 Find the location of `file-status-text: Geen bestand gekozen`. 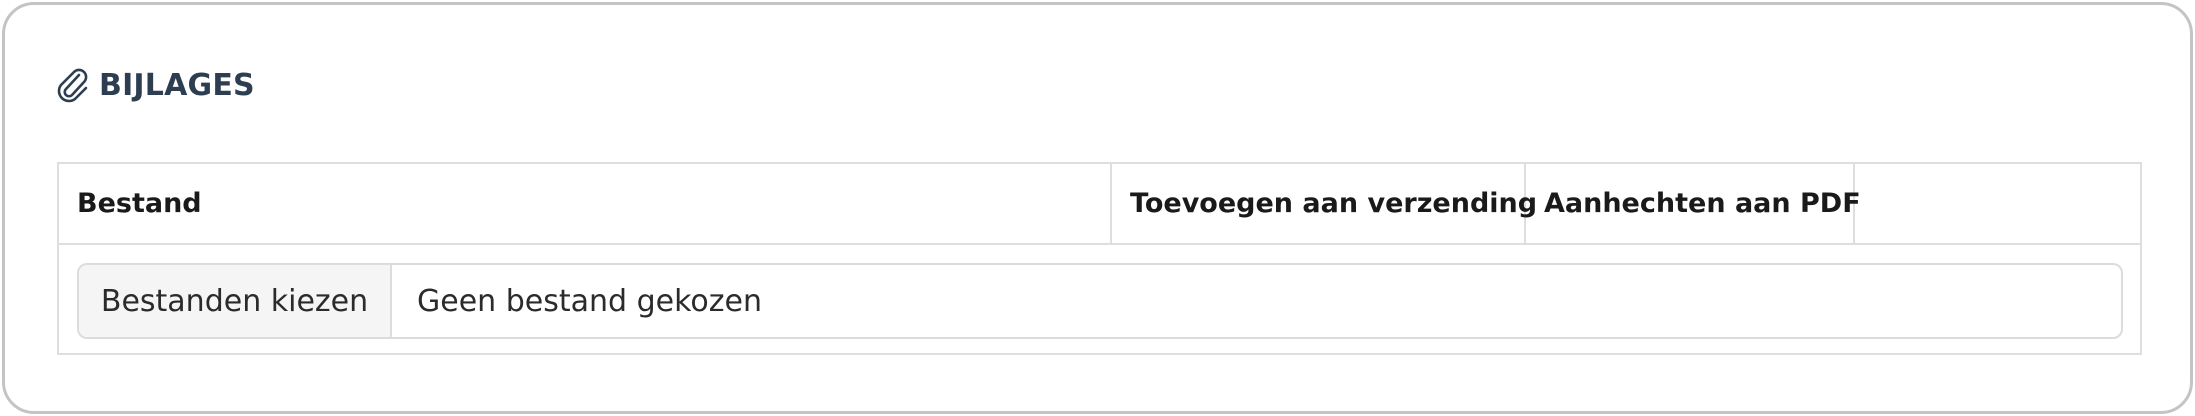

file-status-text: Geen bestand gekozen is located at coordinates (589, 301).